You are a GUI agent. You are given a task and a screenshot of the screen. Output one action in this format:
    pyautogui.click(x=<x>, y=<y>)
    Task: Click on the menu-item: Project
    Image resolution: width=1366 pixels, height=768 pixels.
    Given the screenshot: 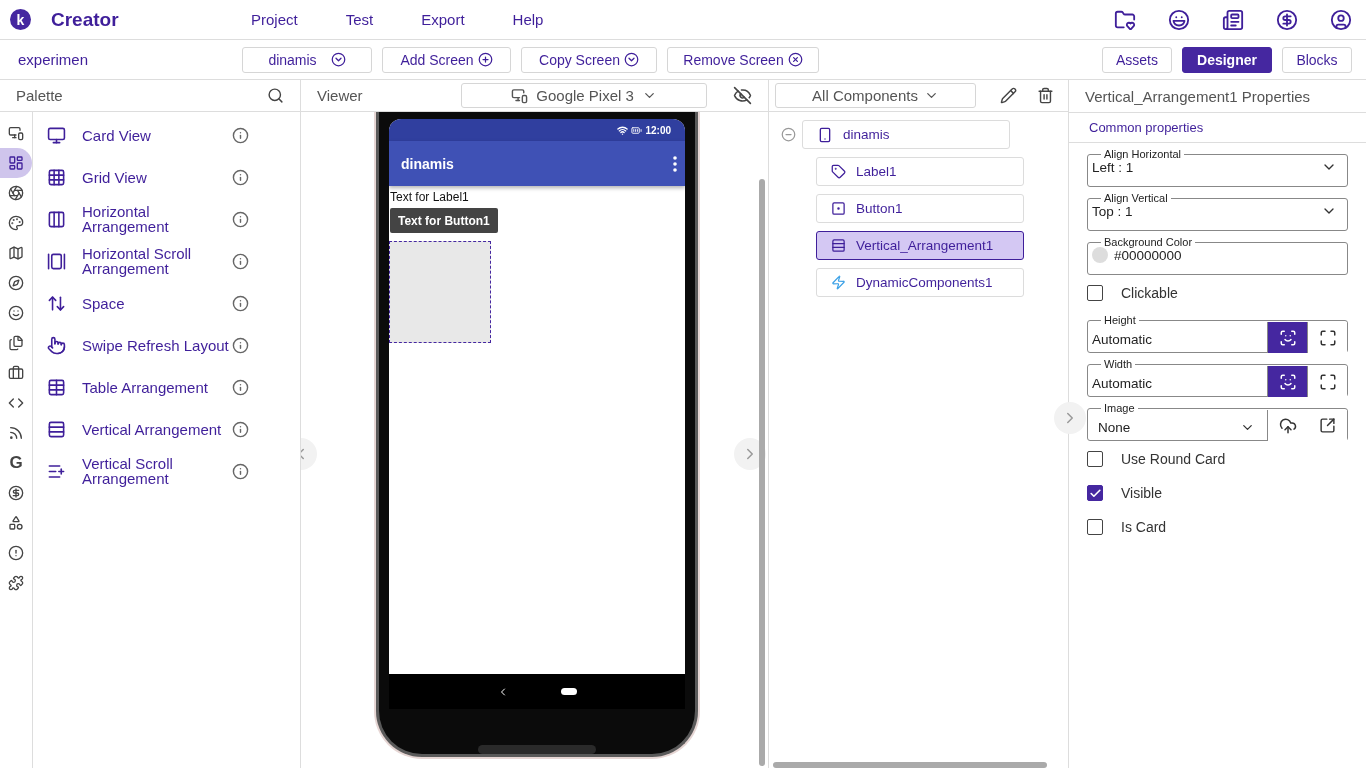 What is the action you would take?
    pyautogui.click(x=274, y=19)
    